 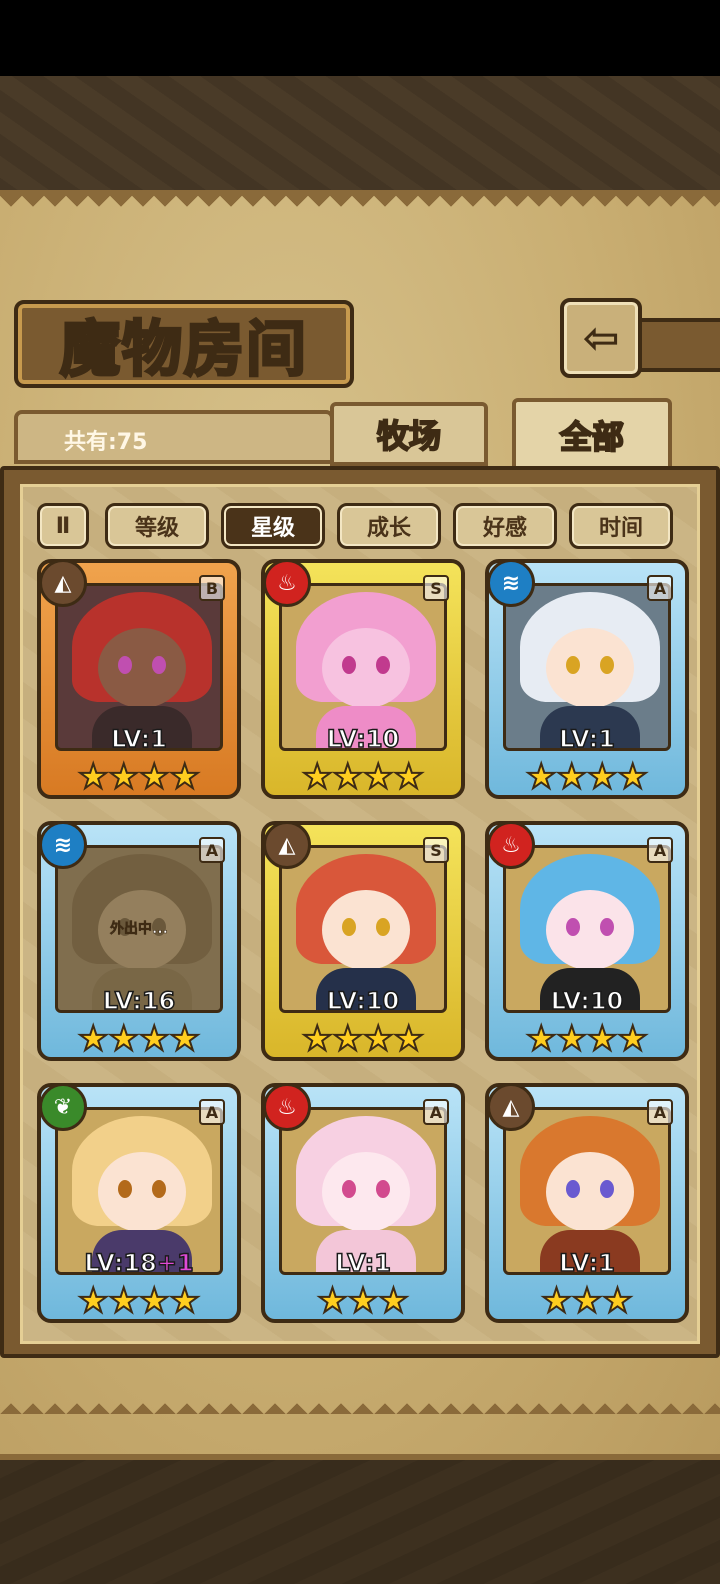 What do you see at coordinates (587, 1203) in the screenshot?
I see `monster-card: ◭ A LV:1 ★★★` at bounding box center [587, 1203].